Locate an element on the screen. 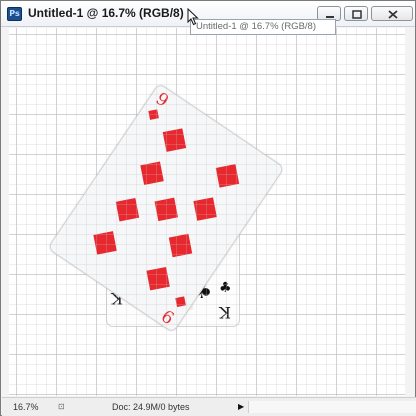 This screenshot has width=416, height=416. vertical-scrollbar is located at coordinates (410, 212).